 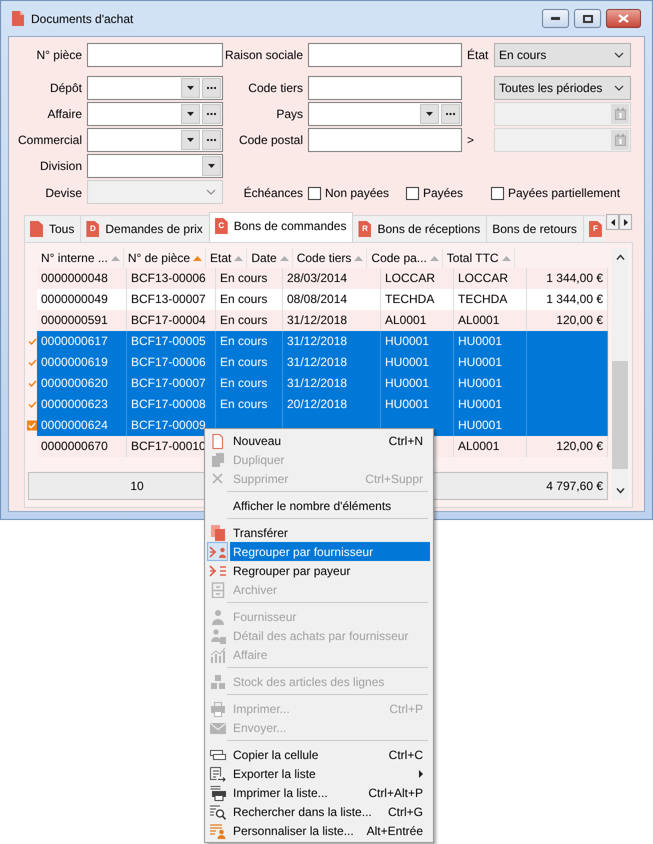 What do you see at coordinates (595, 229) in the screenshot?
I see `document-icon: F` at bounding box center [595, 229].